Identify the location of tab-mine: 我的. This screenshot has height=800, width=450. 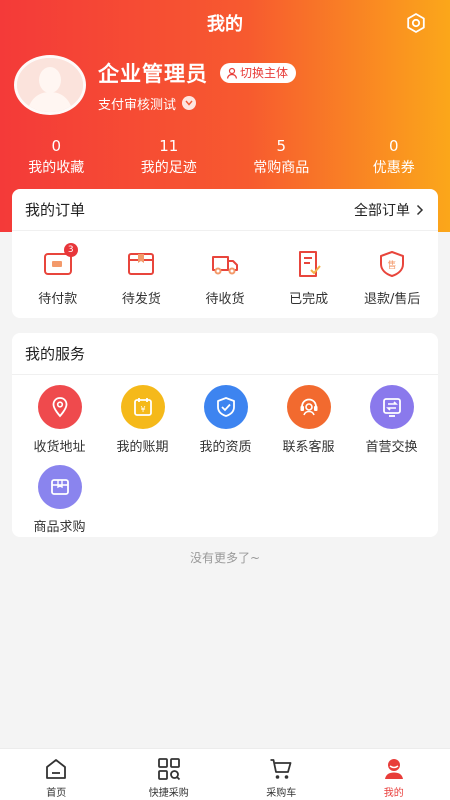
(394, 774).